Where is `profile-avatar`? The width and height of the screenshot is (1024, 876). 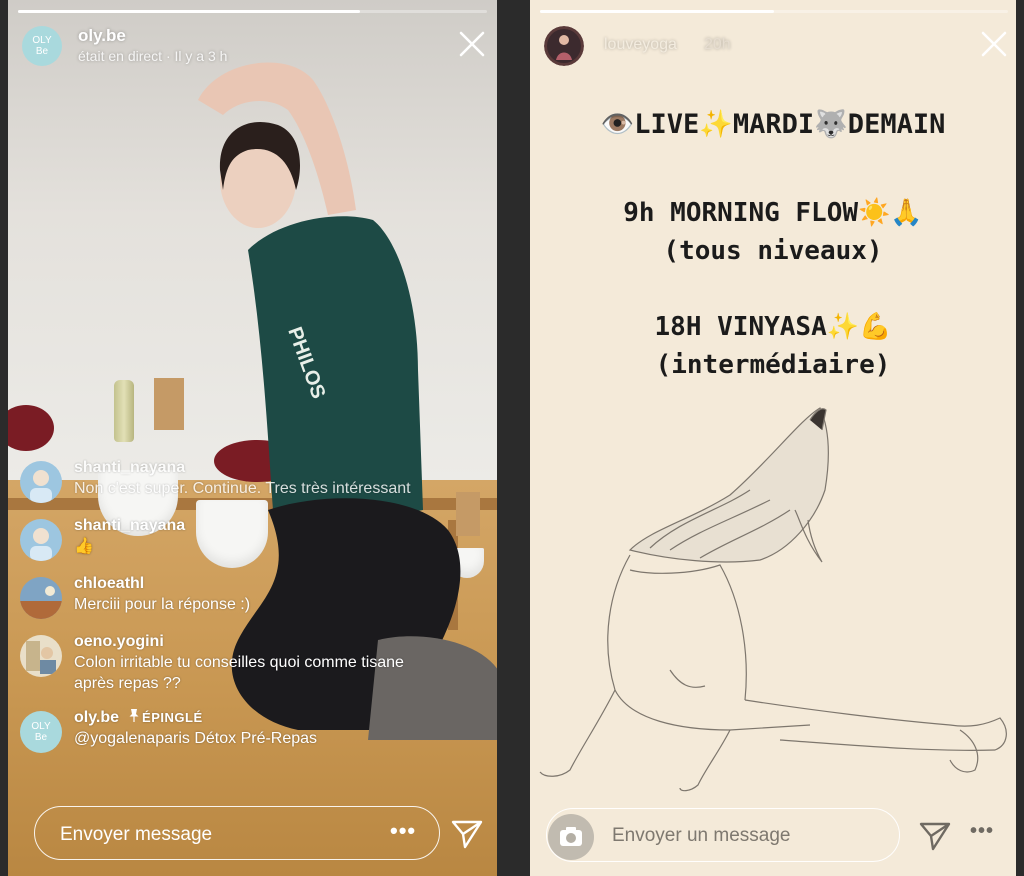 profile-avatar is located at coordinates (564, 46).